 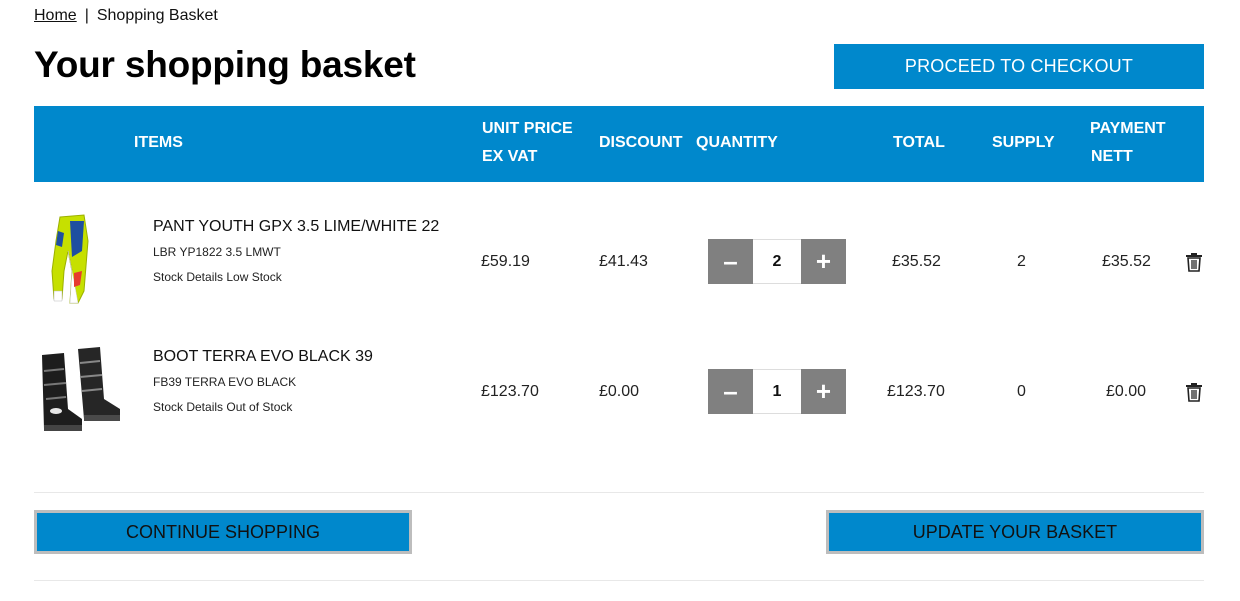 I want to click on breadcrumb-home-link: Home, so click(x=55, y=15).